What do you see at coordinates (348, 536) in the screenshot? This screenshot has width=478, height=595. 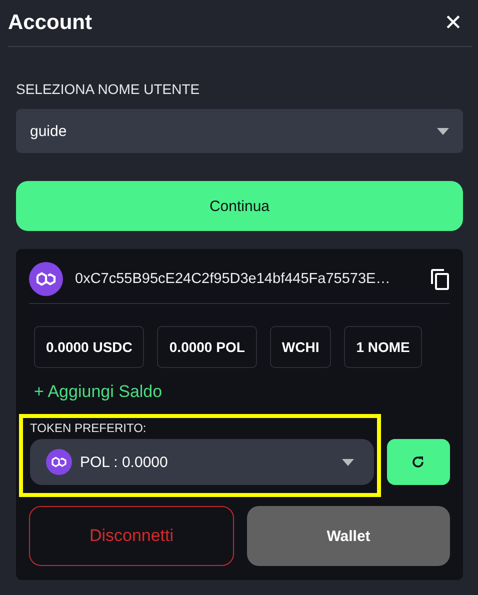 I see `wallet-button: Wallet` at bounding box center [348, 536].